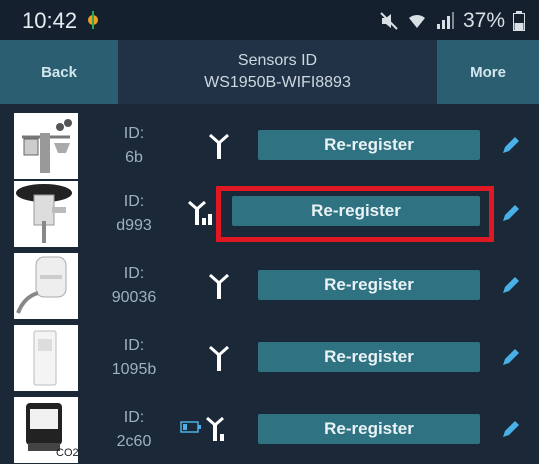 This screenshot has height=464, width=539. I want to click on sensor-row: ID: 90036 Re-register, so click(269, 286).